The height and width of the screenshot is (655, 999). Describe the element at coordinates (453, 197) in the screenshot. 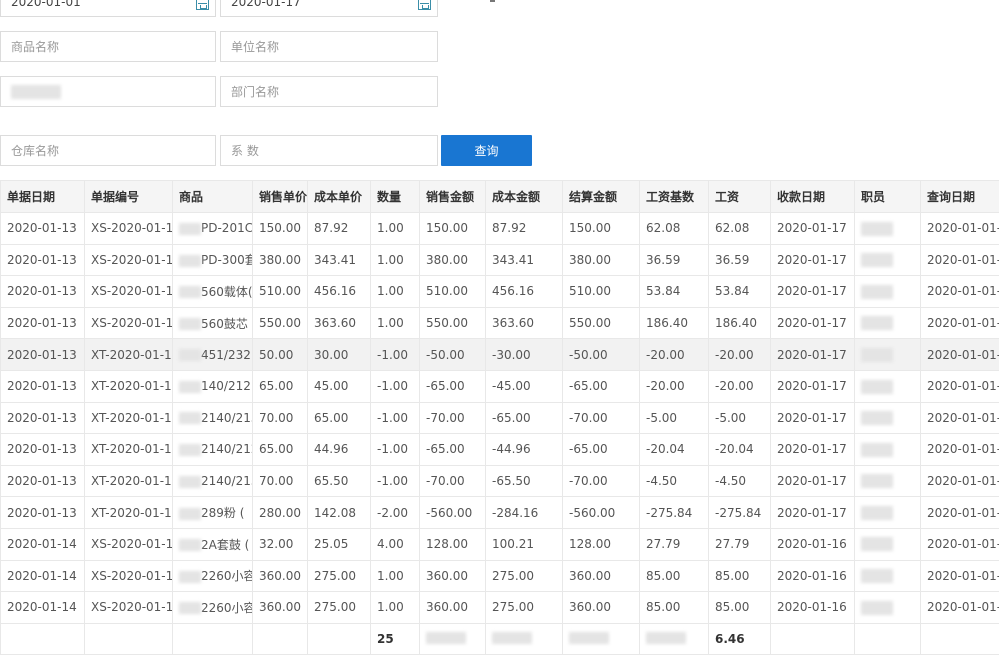

I see `column-header: 销售金额` at that location.